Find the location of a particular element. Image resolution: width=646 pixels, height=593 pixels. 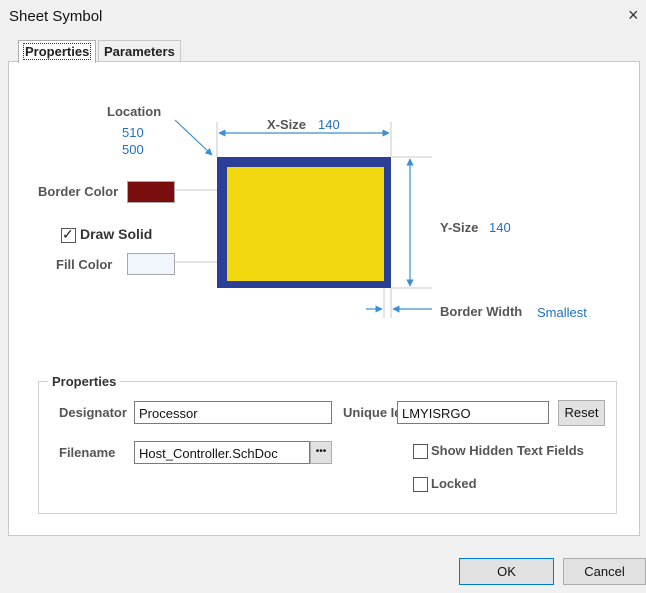

reset-button: Reset is located at coordinates (581, 413).